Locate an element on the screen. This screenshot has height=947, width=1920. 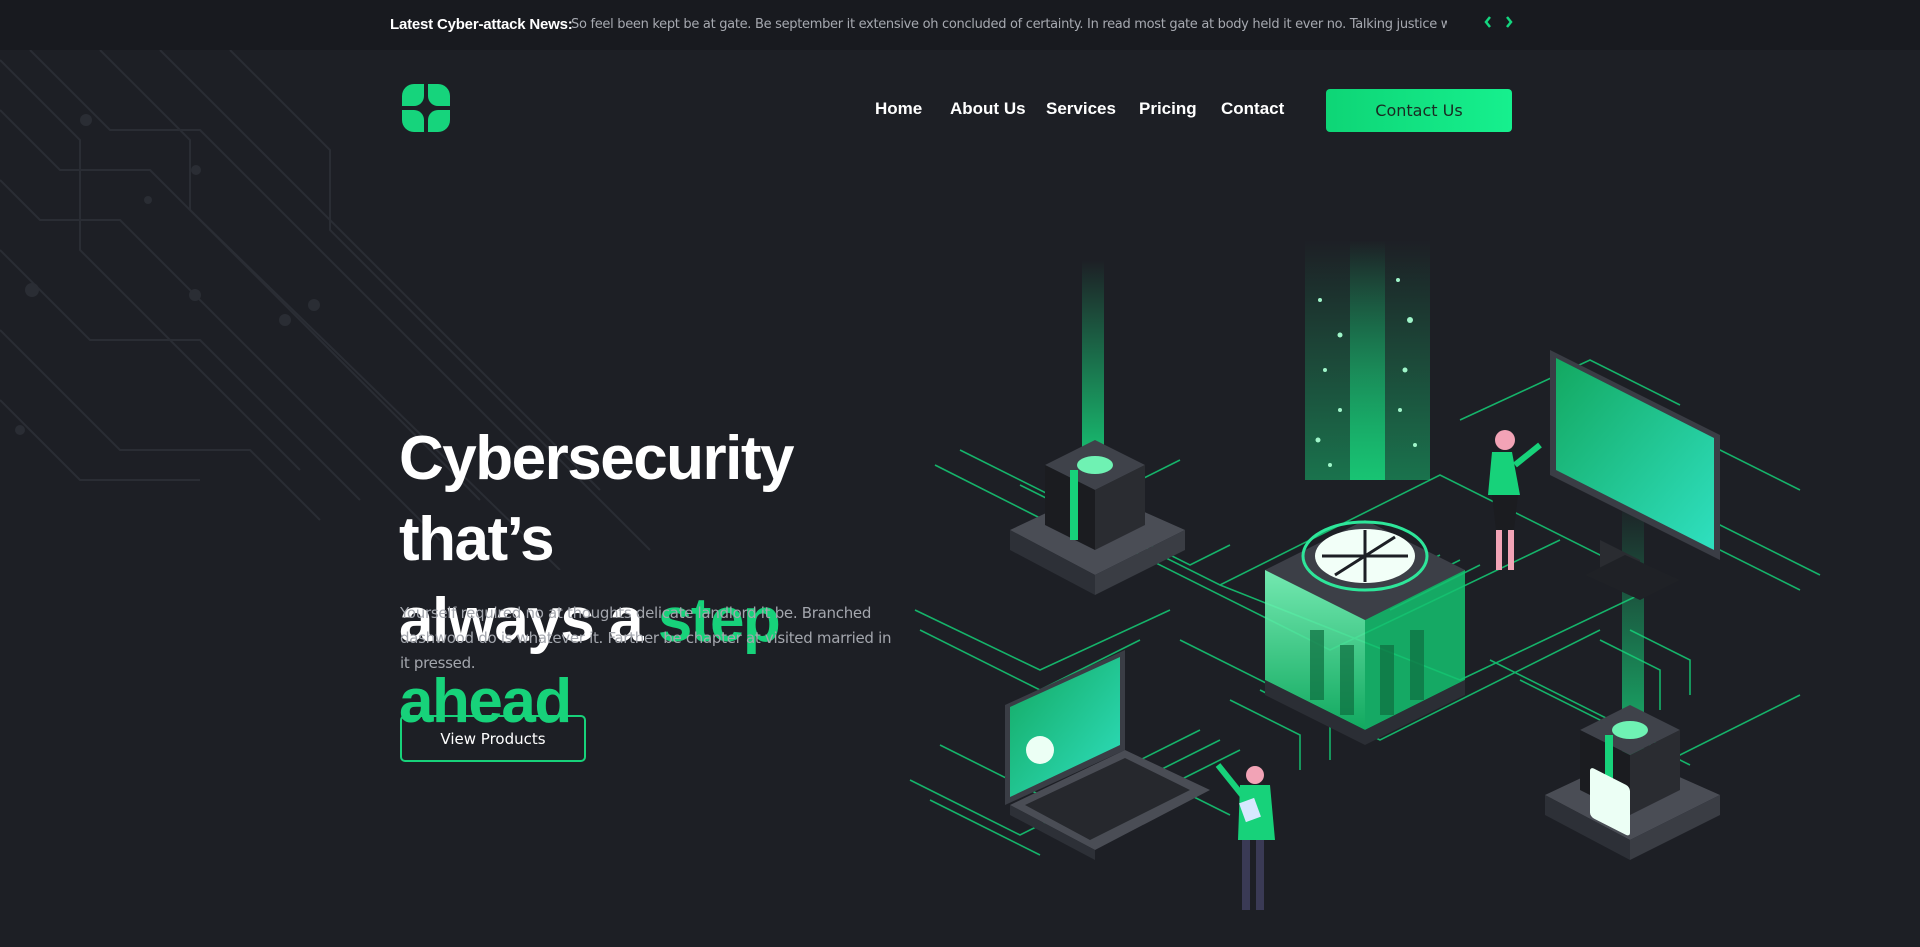
hero-title: Cybersecurity that’s always a step ahead is located at coordinates (659, 580).